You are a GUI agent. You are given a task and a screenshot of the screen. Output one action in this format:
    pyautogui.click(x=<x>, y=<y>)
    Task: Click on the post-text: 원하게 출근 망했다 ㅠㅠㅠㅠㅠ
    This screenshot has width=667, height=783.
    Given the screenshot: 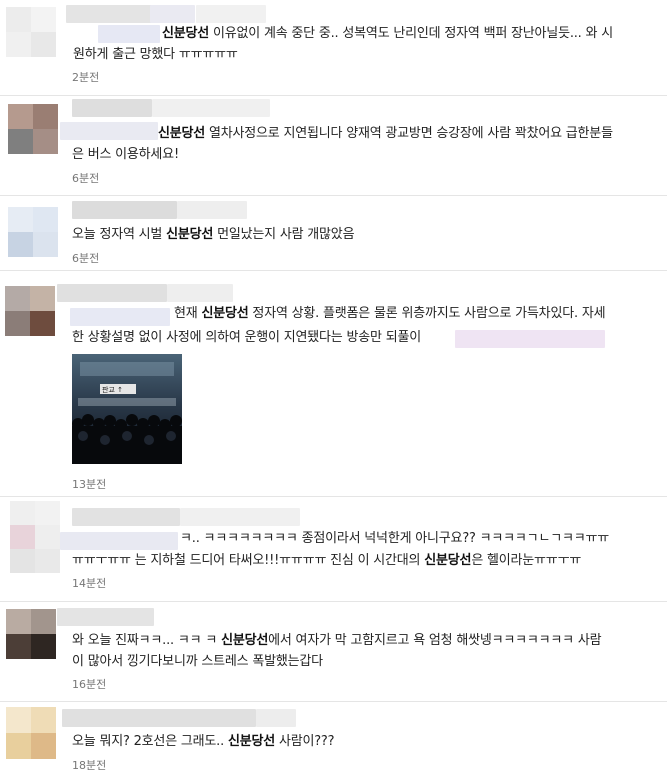 What is the action you would take?
    pyautogui.click(x=155, y=54)
    